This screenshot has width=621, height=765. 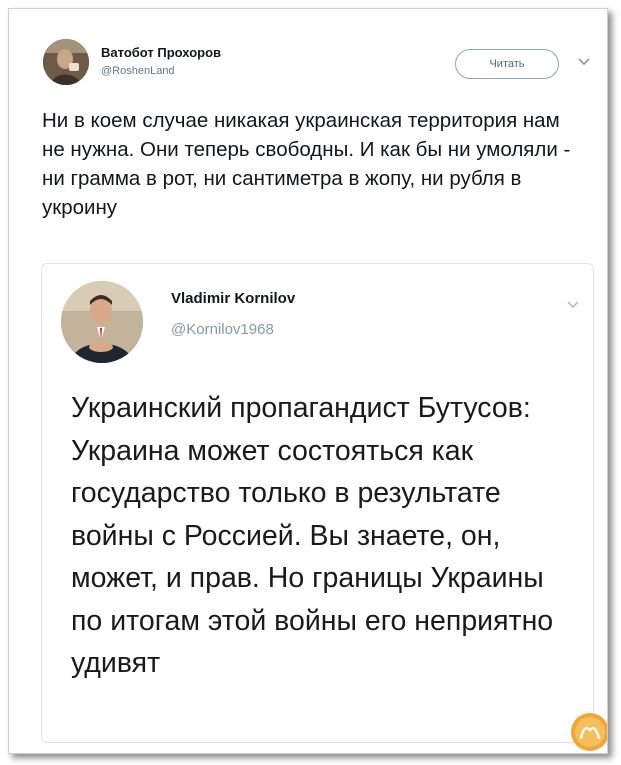 I want to click on watermark-logo-icon, so click(x=589, y=732).